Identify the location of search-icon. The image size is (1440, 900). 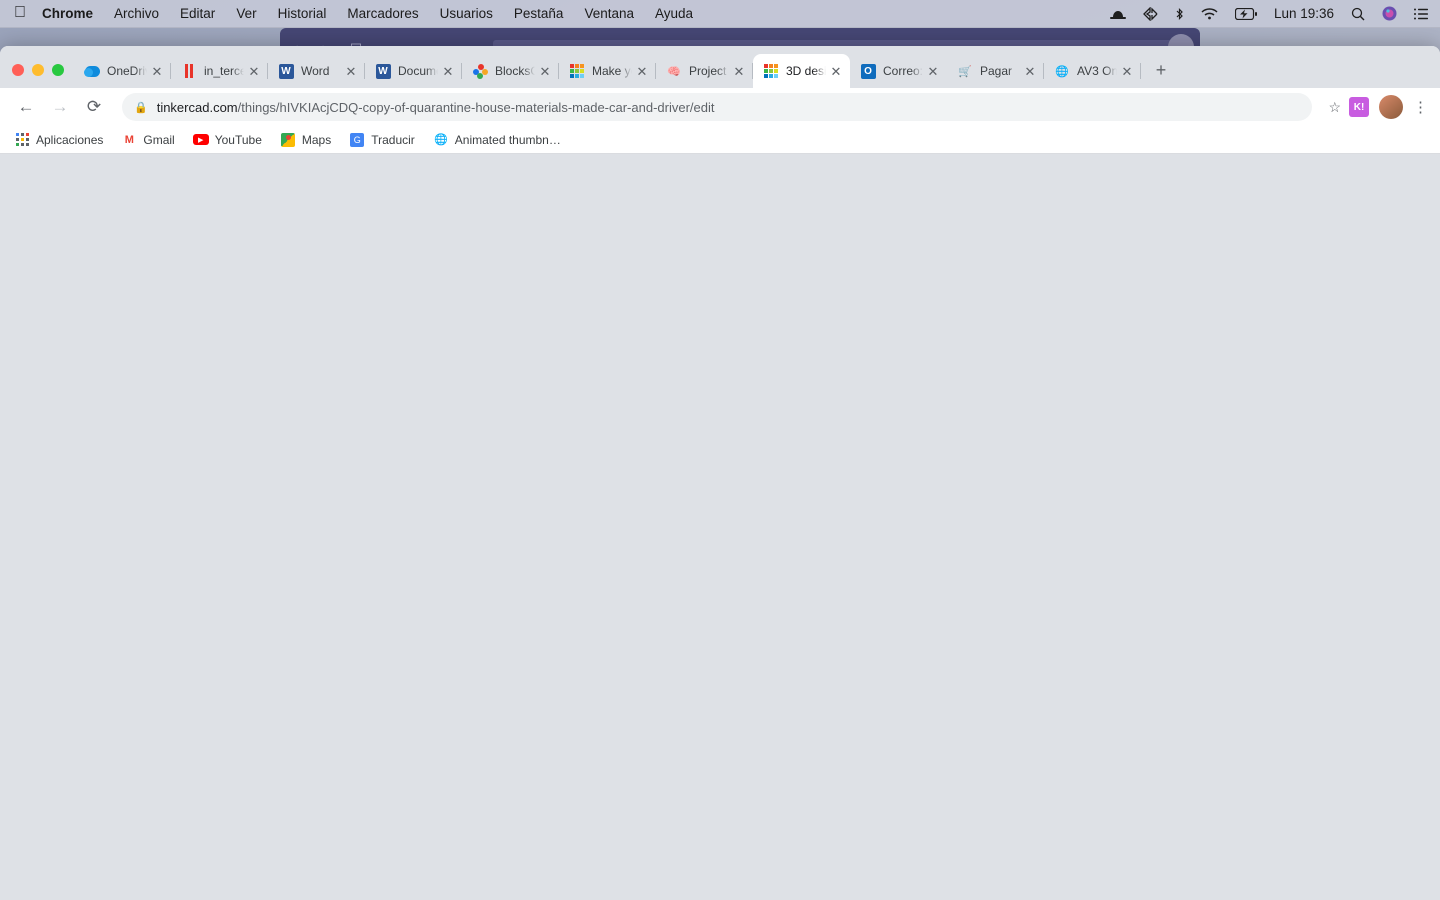
(1358, 14).